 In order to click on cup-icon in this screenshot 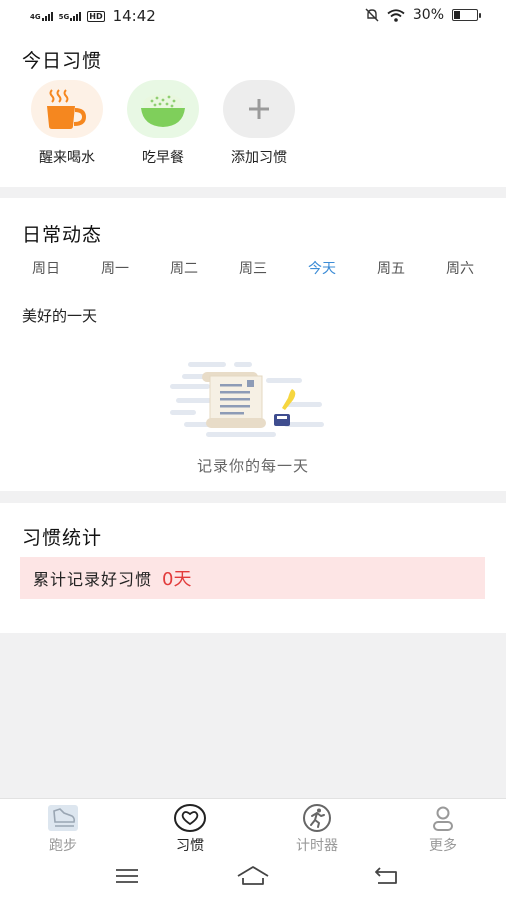, I will do `click(67, 109)`.